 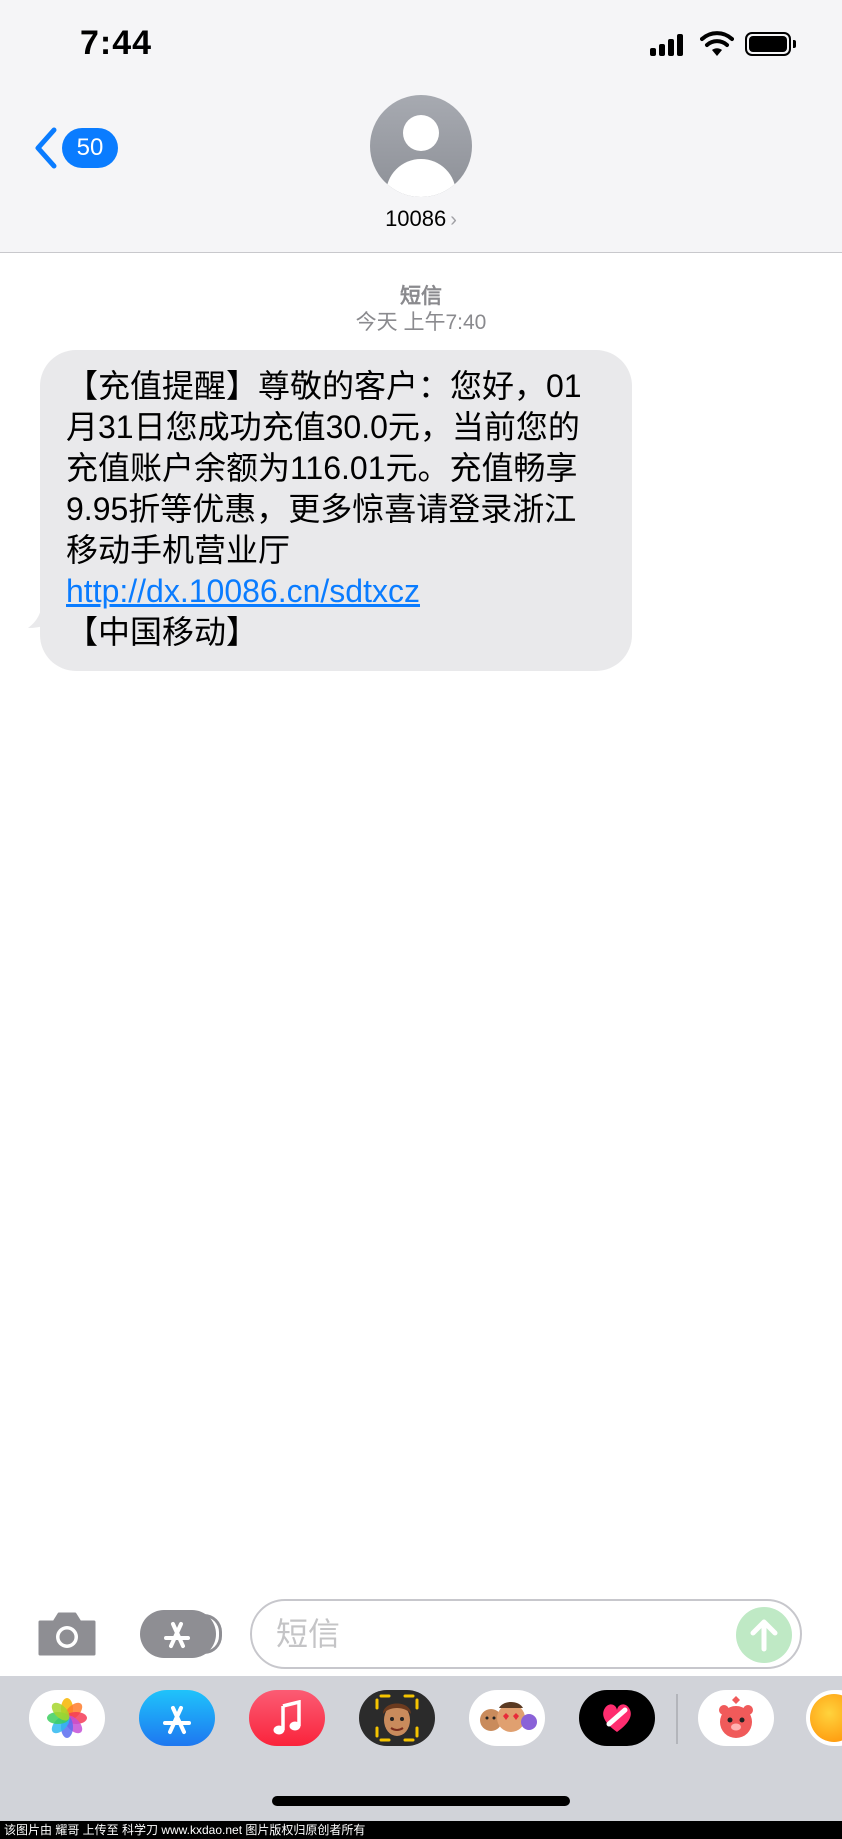 I want to click on music-note-glyph, so click(x=287, y=1717).